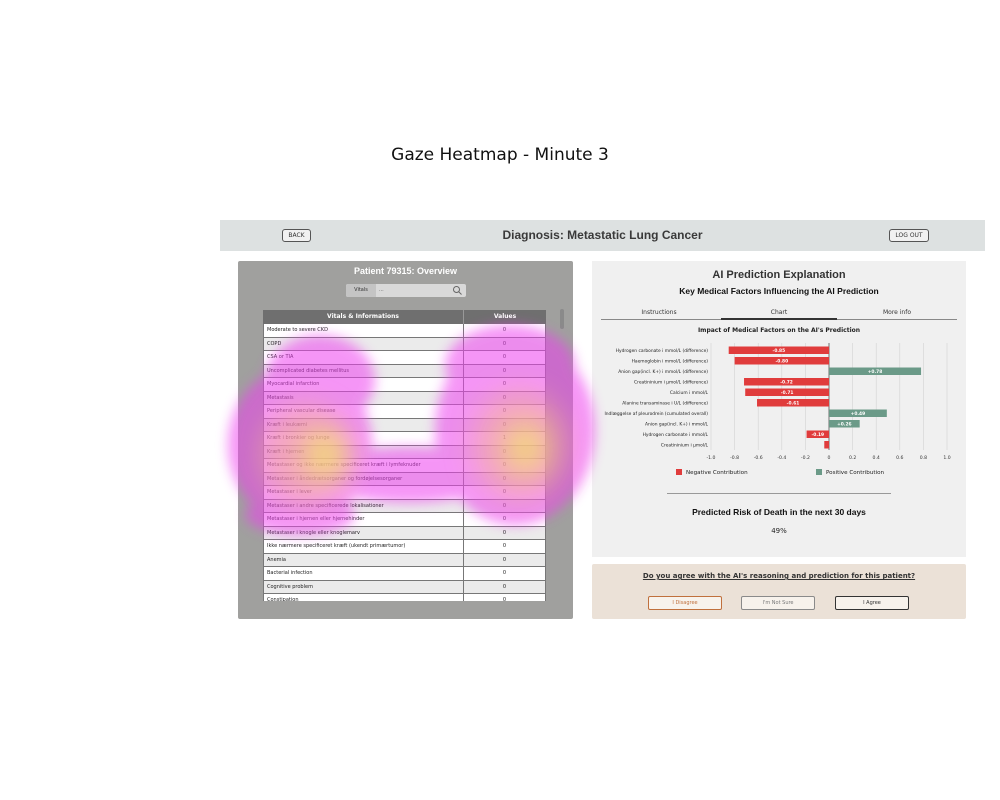 Image resolution: width=1000 pixels, height=800 pixels. What do you see at coordinates (363, 451) in the screenshot?
I see `vital-name: Kræft i hjernen` at bounding box center [363, 451].